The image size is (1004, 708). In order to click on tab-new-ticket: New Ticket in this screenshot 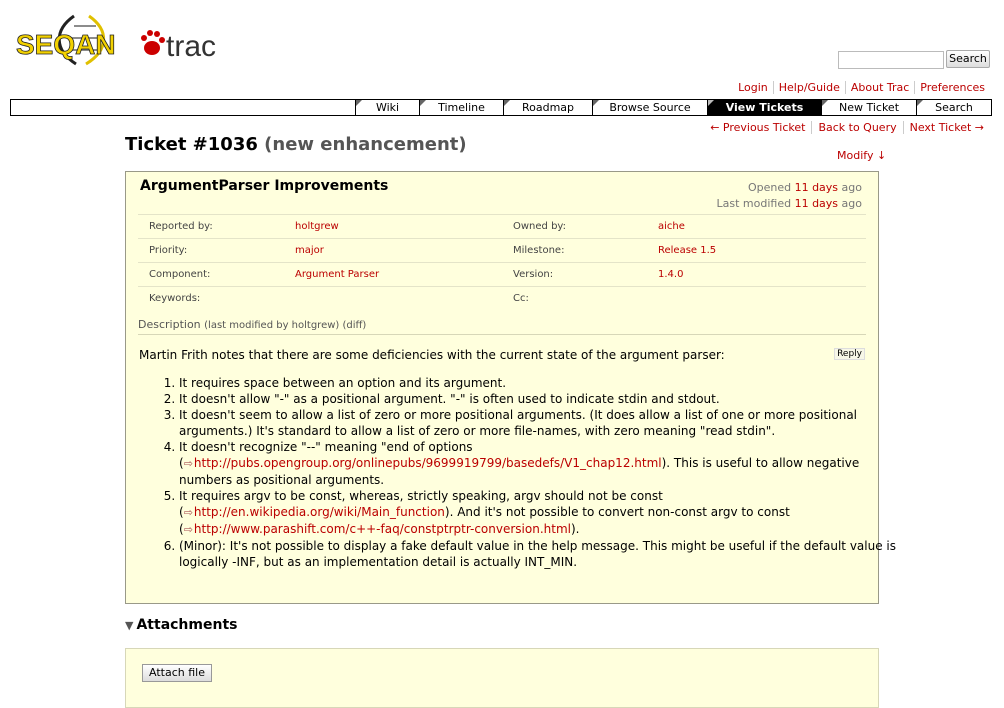, I will do `click(868, 107)`.